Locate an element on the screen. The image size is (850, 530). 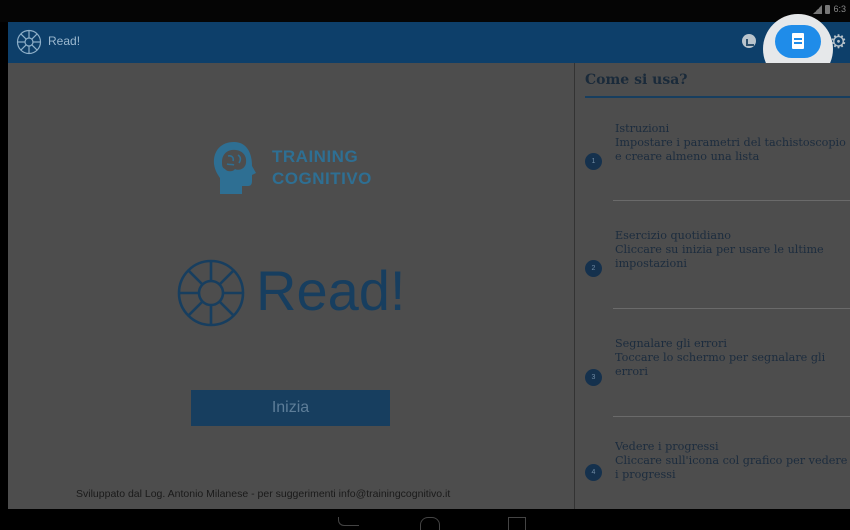
status-indicators: 6:3 is located at coordinates (829, 9).